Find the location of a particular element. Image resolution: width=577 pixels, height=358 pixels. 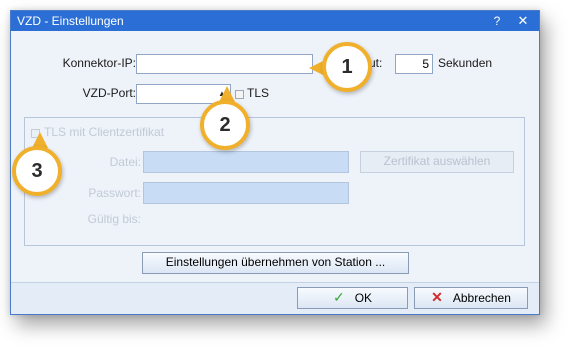

checkmark-icon: ✓ is located at coordinates (338, 297).